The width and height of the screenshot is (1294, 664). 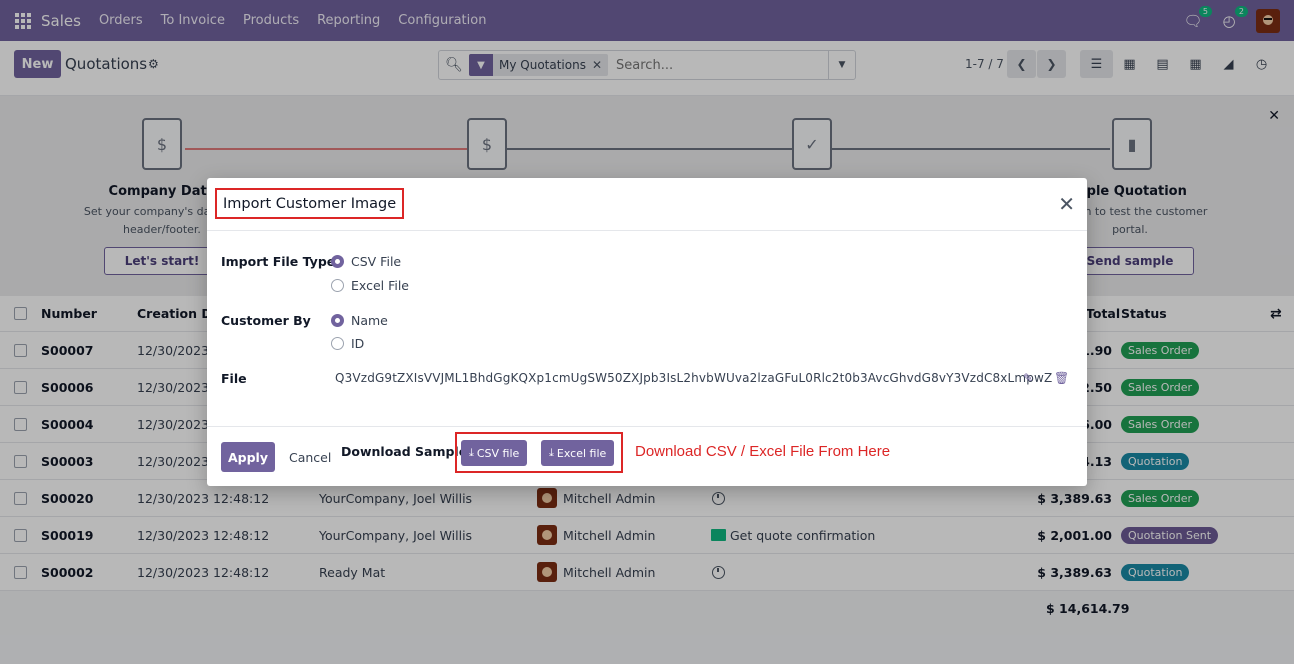 What do you see at coordinates (581, 453) in the screenshot?
I see `excel-sample-label: Excel file` at bounding box center [581, 453].